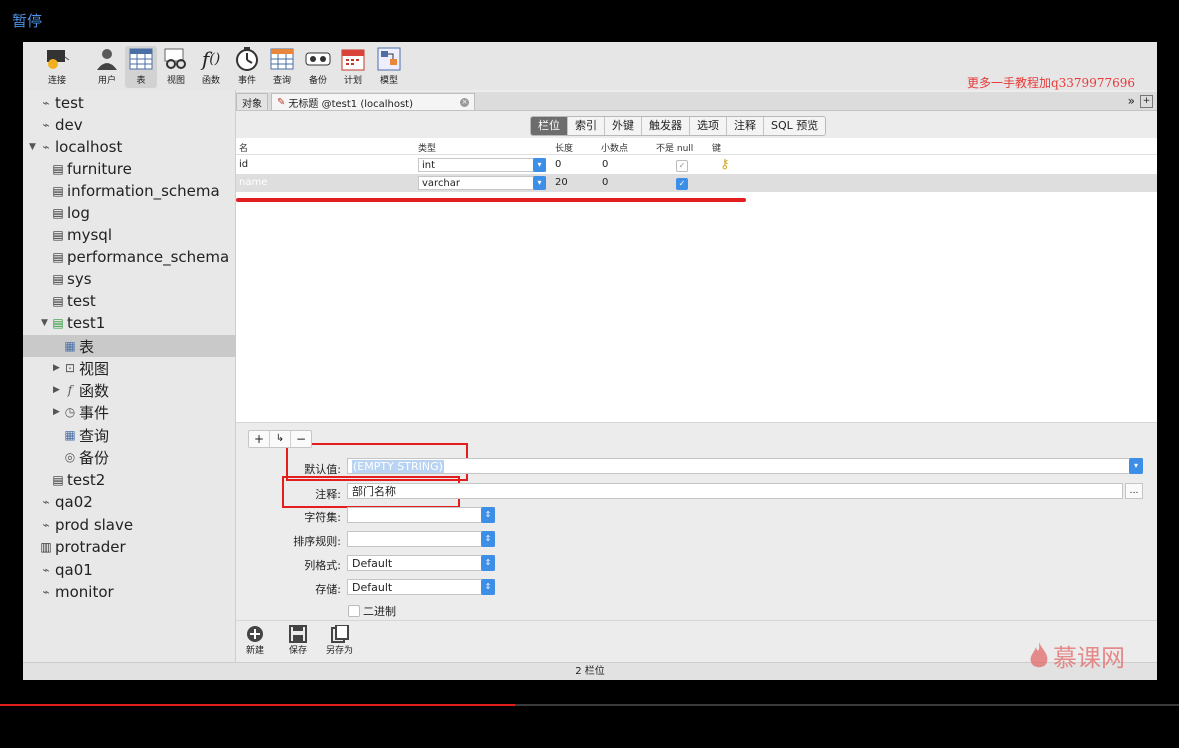  Describe the element at coordinates (339, 640) in the screenshot. I see `save-as-button: 另存为` at that location.